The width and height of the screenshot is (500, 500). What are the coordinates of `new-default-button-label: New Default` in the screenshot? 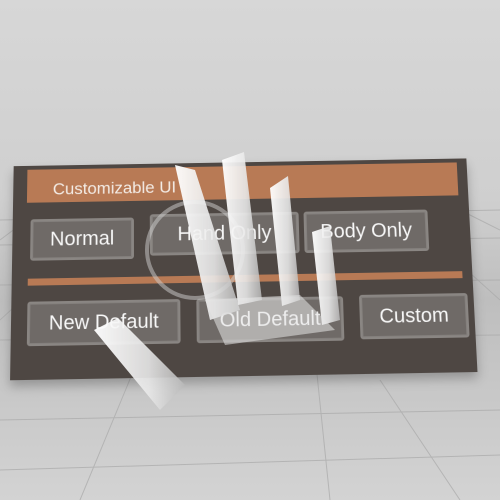 It's located at (103, 322).